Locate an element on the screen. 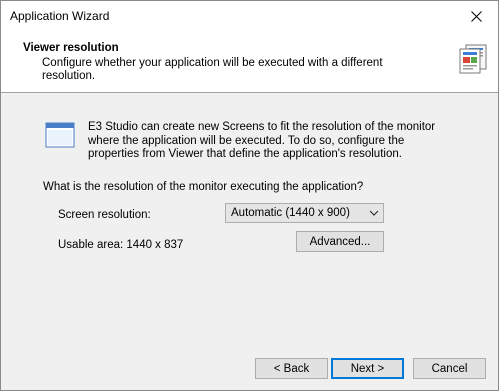 The width and height of the screenshot is (499, 391). close-button is located at coordinates (476, 16).